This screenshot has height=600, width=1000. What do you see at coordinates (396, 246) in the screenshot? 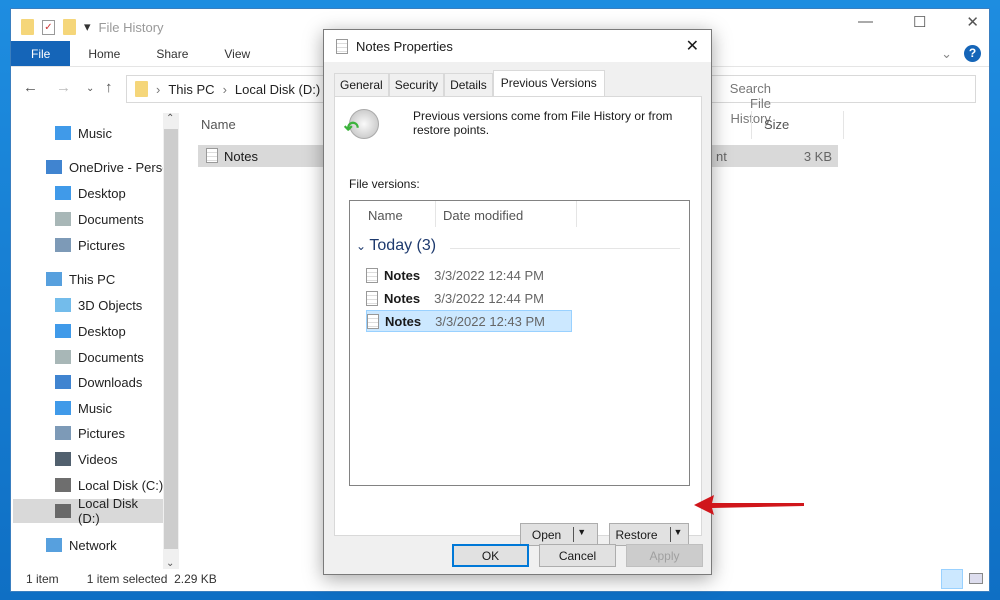
I see `group-header: ⌄ Today (3)` at bounding box center [396, 246].